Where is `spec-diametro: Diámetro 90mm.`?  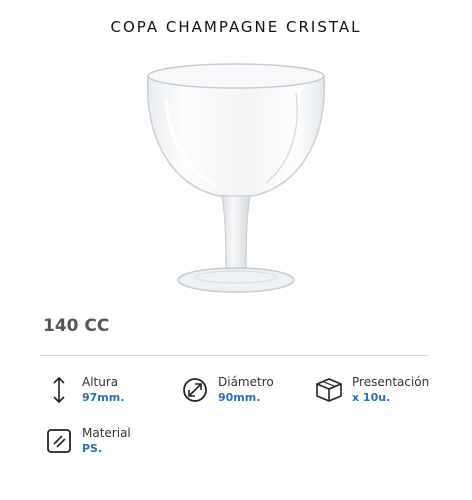
spec-diametro: Diámetro 90mm. is located at coordinates (227, 390).